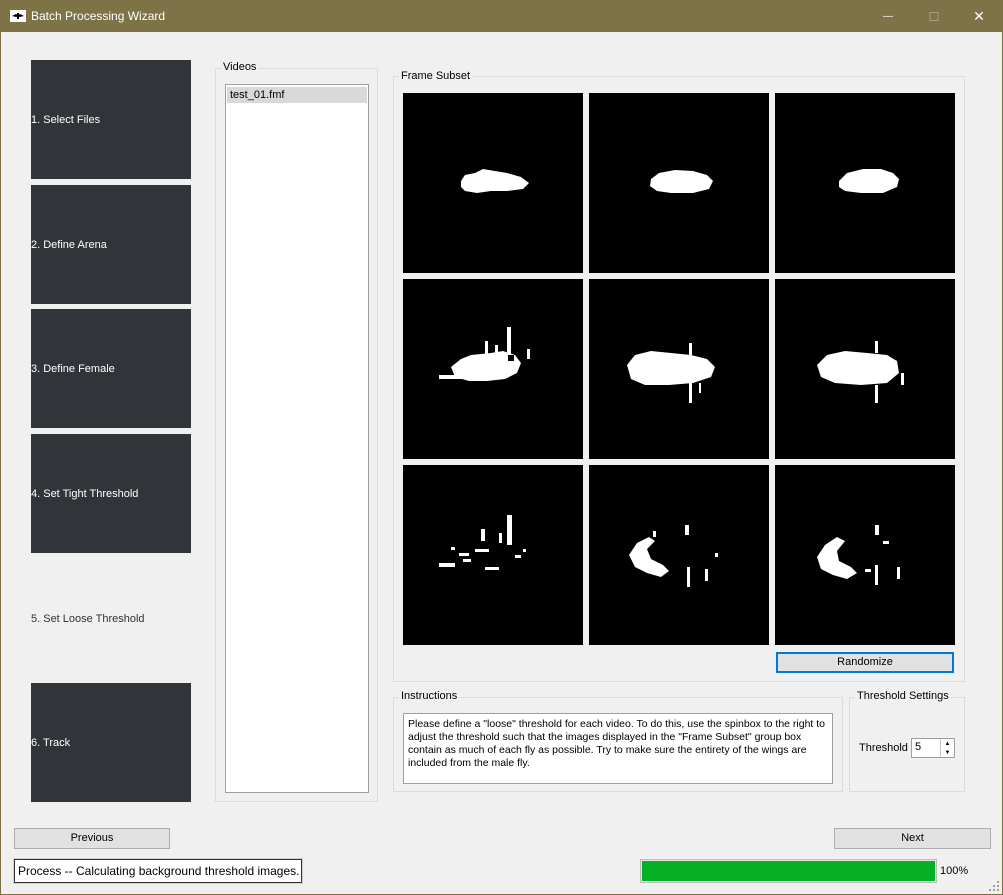 This screenshot has width=1003, height=895. I want to click on threshold-spinbox: 5 ▲ ▼, so click(933, 748).